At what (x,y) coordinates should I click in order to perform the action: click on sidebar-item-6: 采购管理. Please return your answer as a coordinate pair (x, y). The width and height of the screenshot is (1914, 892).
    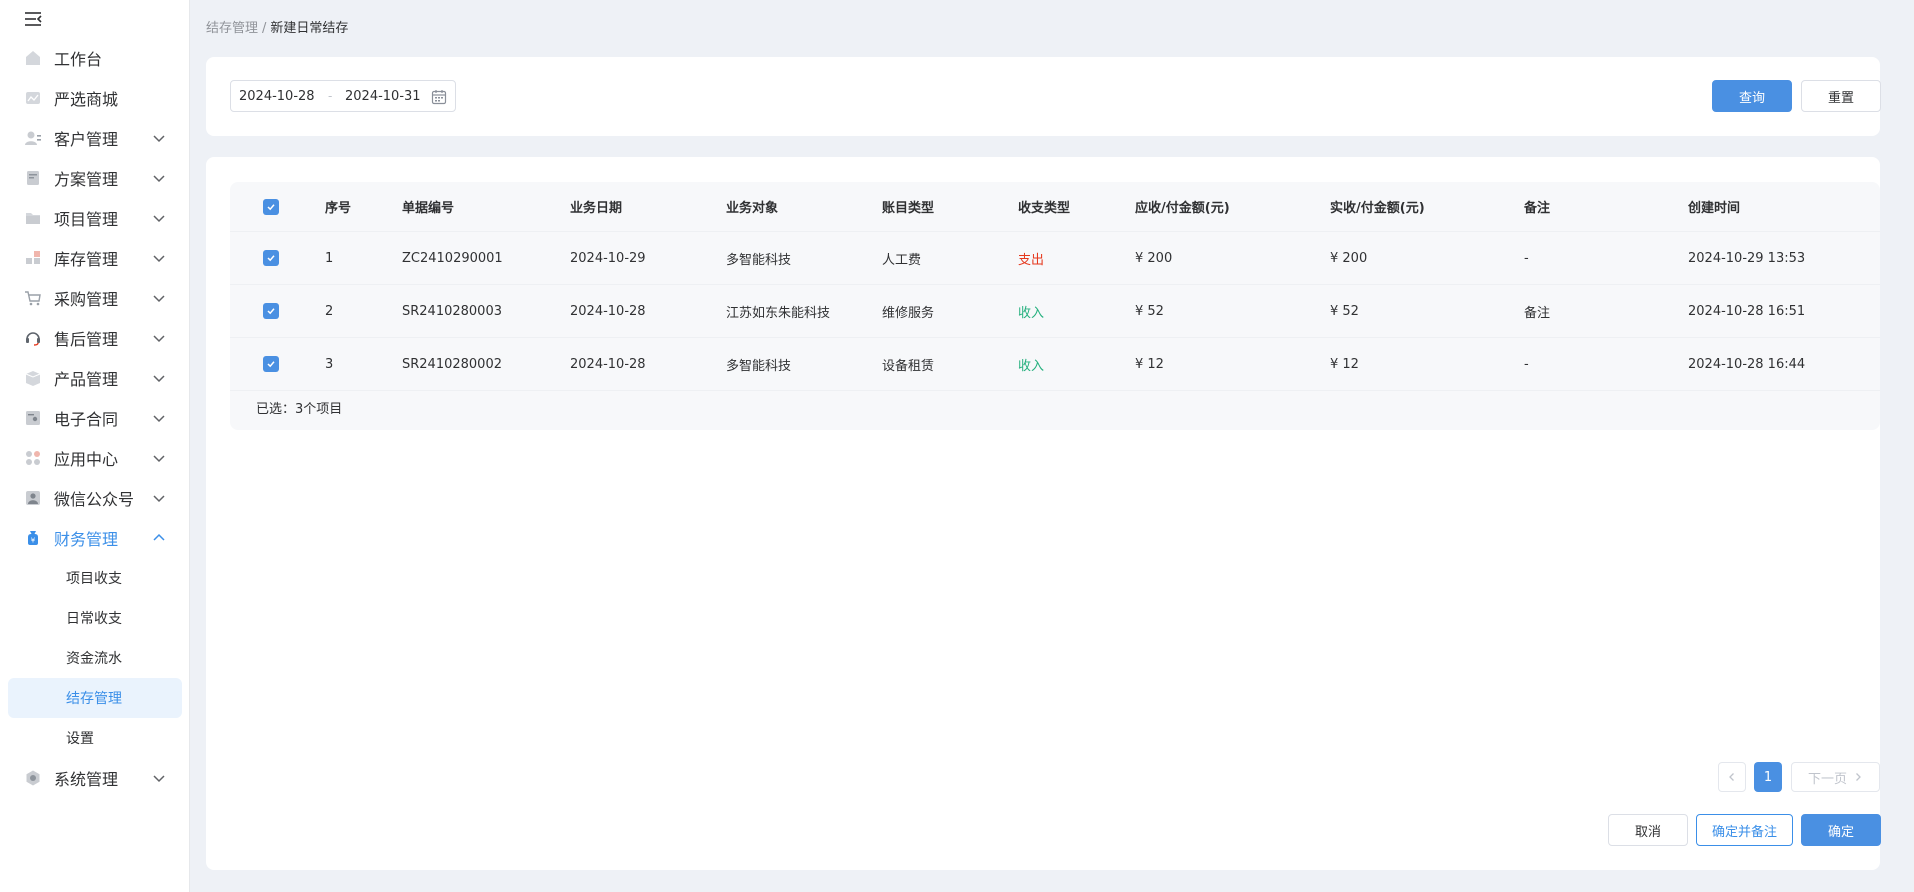
    Looking at the image, I should click on (95, 298).